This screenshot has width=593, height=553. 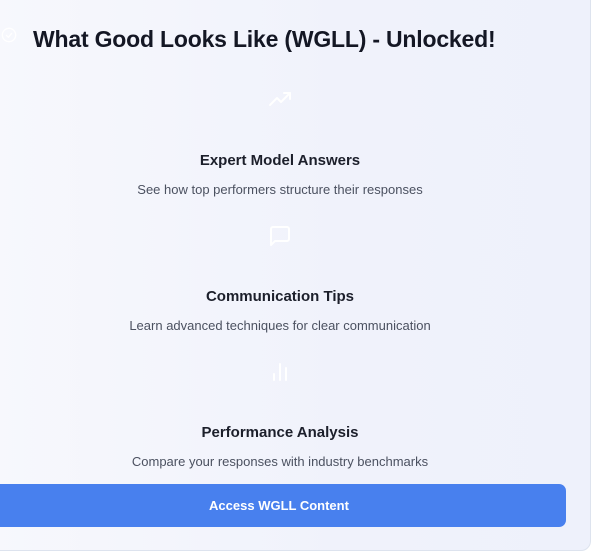 What do you see at coordinates (280, 99) in the screenshot?
I see `trending-up-icon` at bounding box center [280, 99].